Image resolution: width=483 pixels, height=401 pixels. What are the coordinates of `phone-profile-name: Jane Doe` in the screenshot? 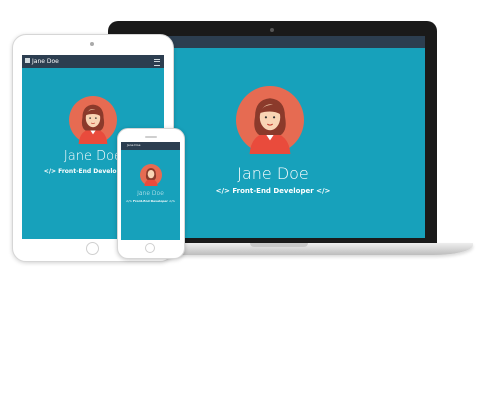 It's located at (150, 193).